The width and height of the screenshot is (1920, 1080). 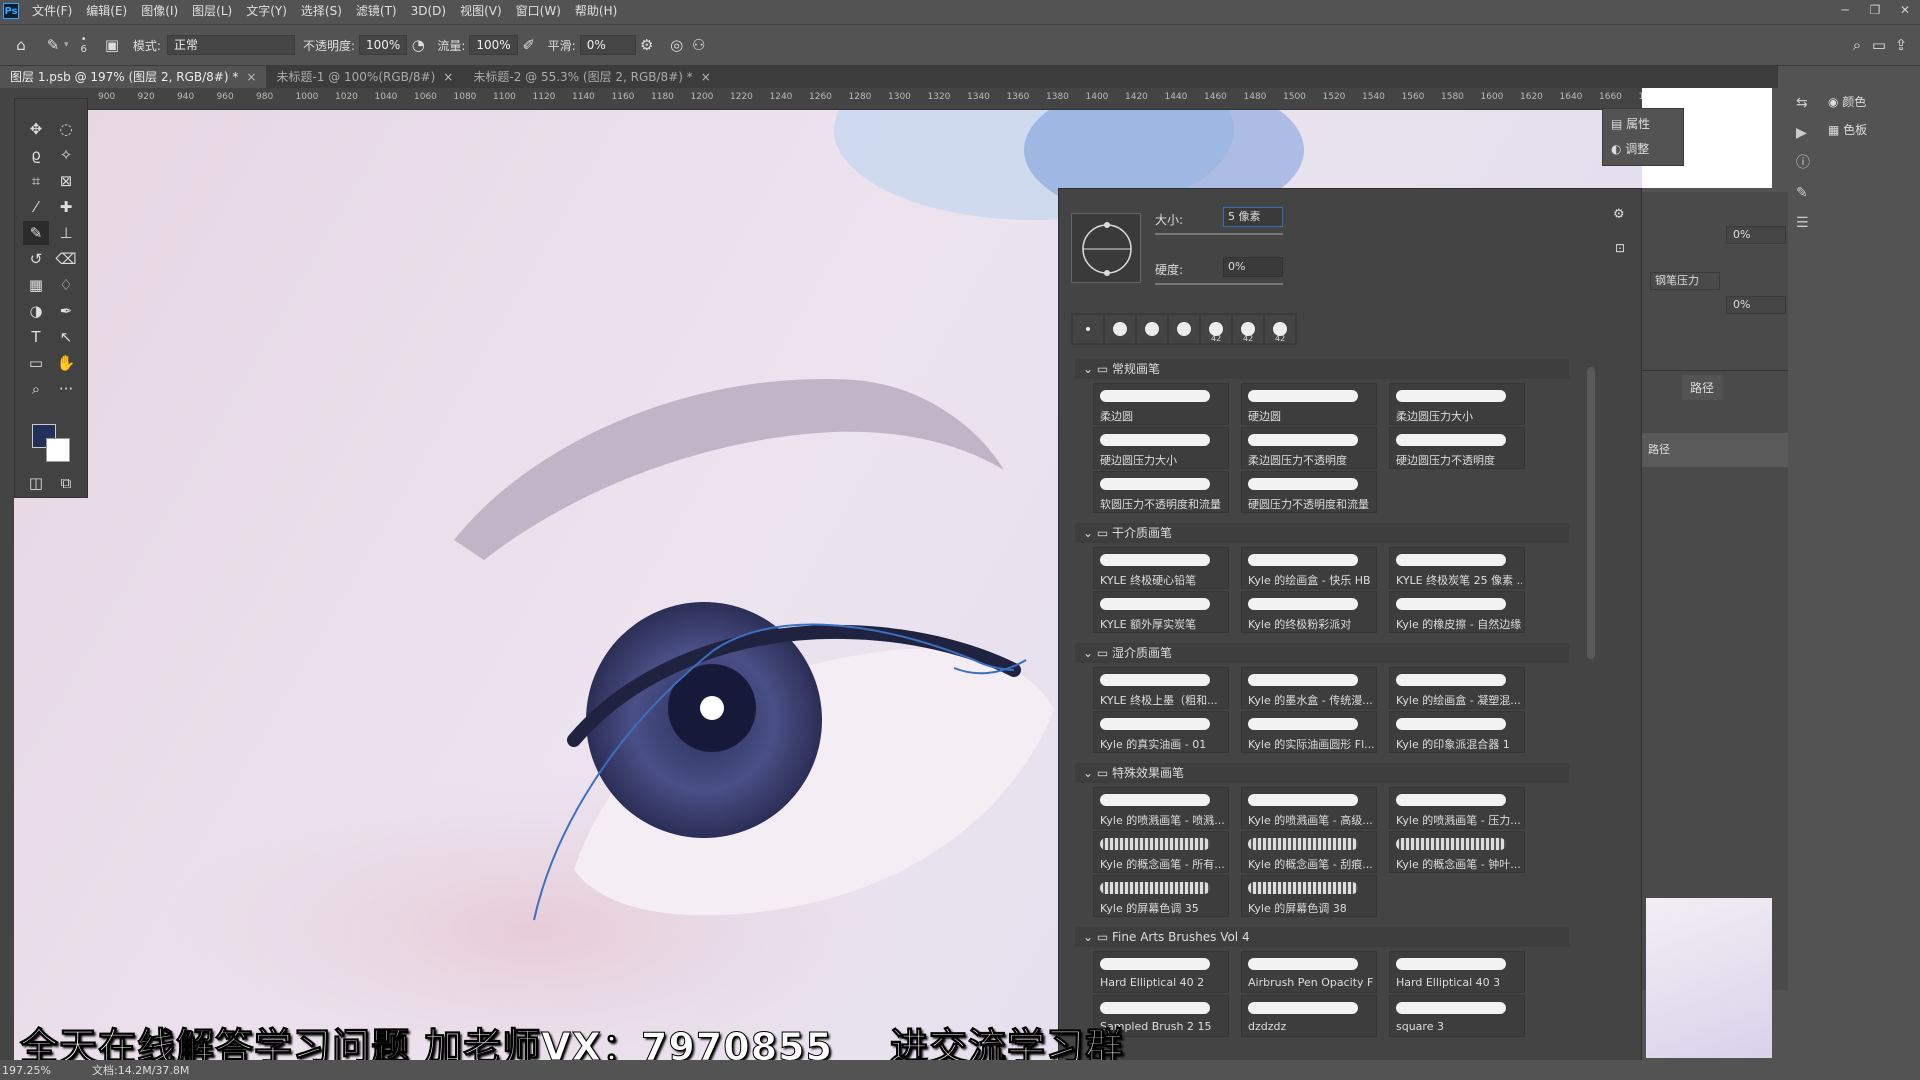 What do you see at coordinates (699, 45) in the screenshot?
I see `symmetry-icon: ⚇` at bounding box center [699, 45].